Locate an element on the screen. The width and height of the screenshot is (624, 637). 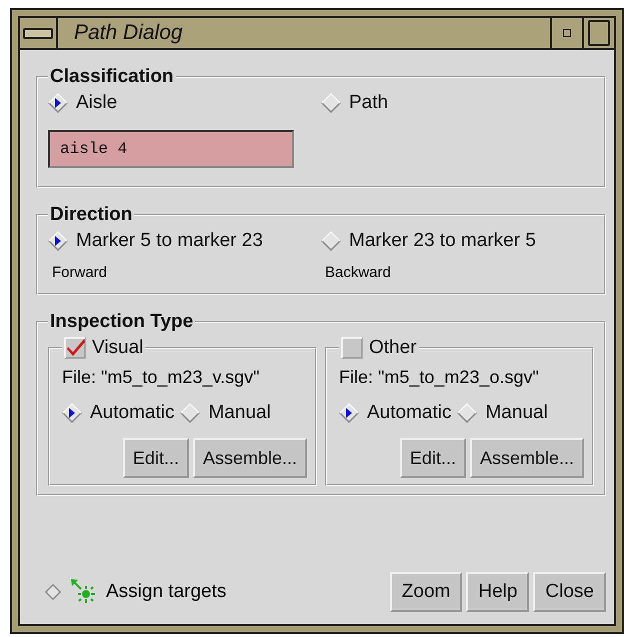
group-title: Inspection Type is located at coordinates (121, 322).